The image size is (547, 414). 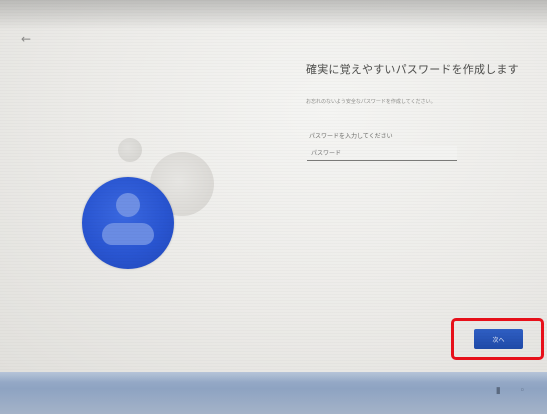 I want to click on taskbar-tray-icons: ▮ ◦, so click(x=514, y=391).